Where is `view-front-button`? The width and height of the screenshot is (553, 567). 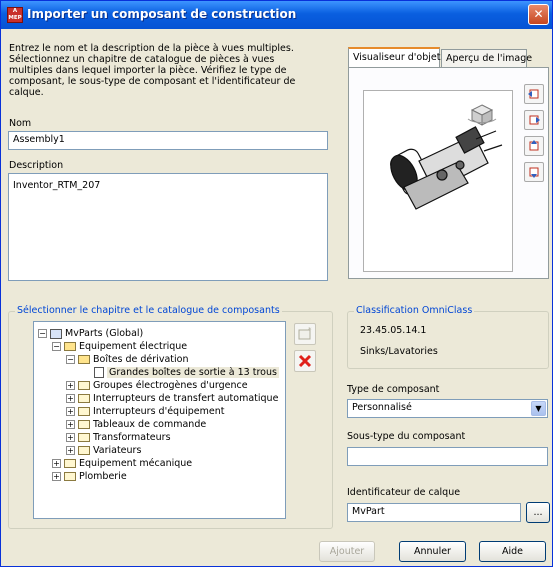 view-front-button is located at coordinates (534, 94).